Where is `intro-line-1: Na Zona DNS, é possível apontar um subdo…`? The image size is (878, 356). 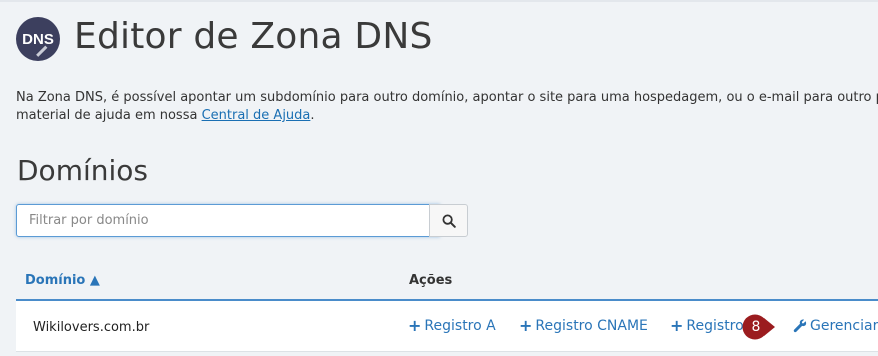 intro-line-1: Na Zona DNS, é possível apontar um subdo… is located at coordinates (447, 97).